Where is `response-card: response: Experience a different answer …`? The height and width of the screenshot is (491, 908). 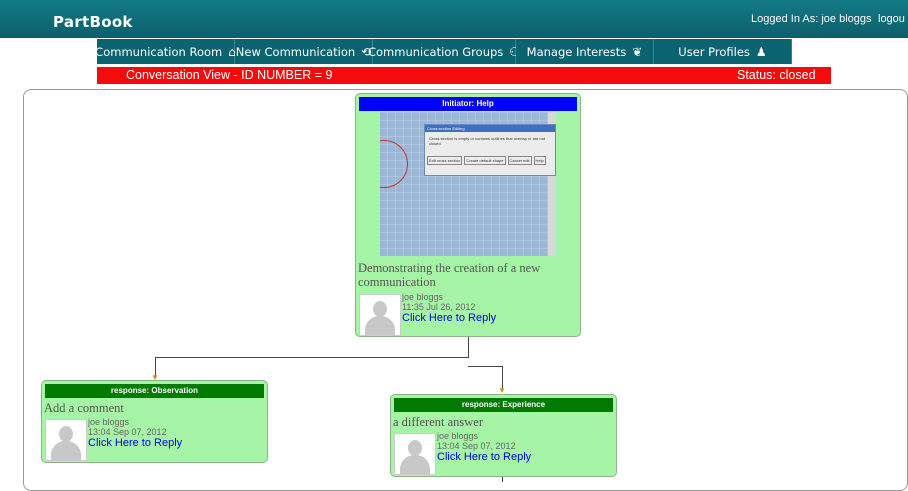 response-card: response: Experience a different answer … is located at coordinates (503, 435).